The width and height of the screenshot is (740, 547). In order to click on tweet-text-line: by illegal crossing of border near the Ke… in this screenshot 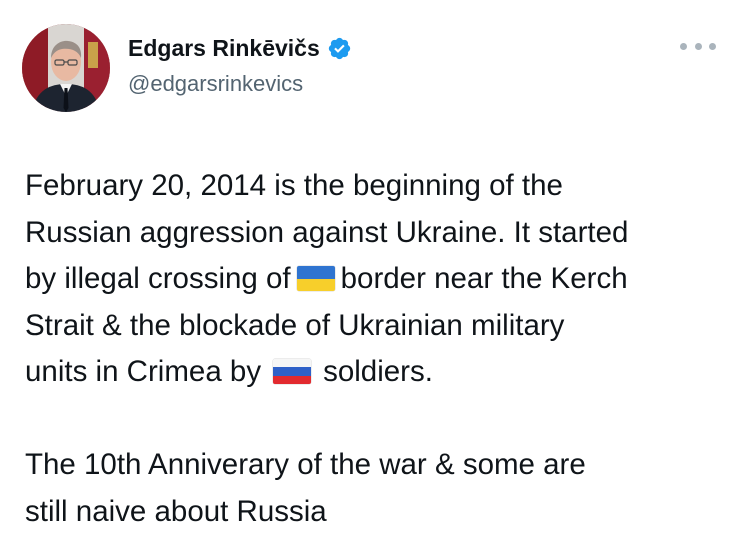, I will do `click(375, 279)`.